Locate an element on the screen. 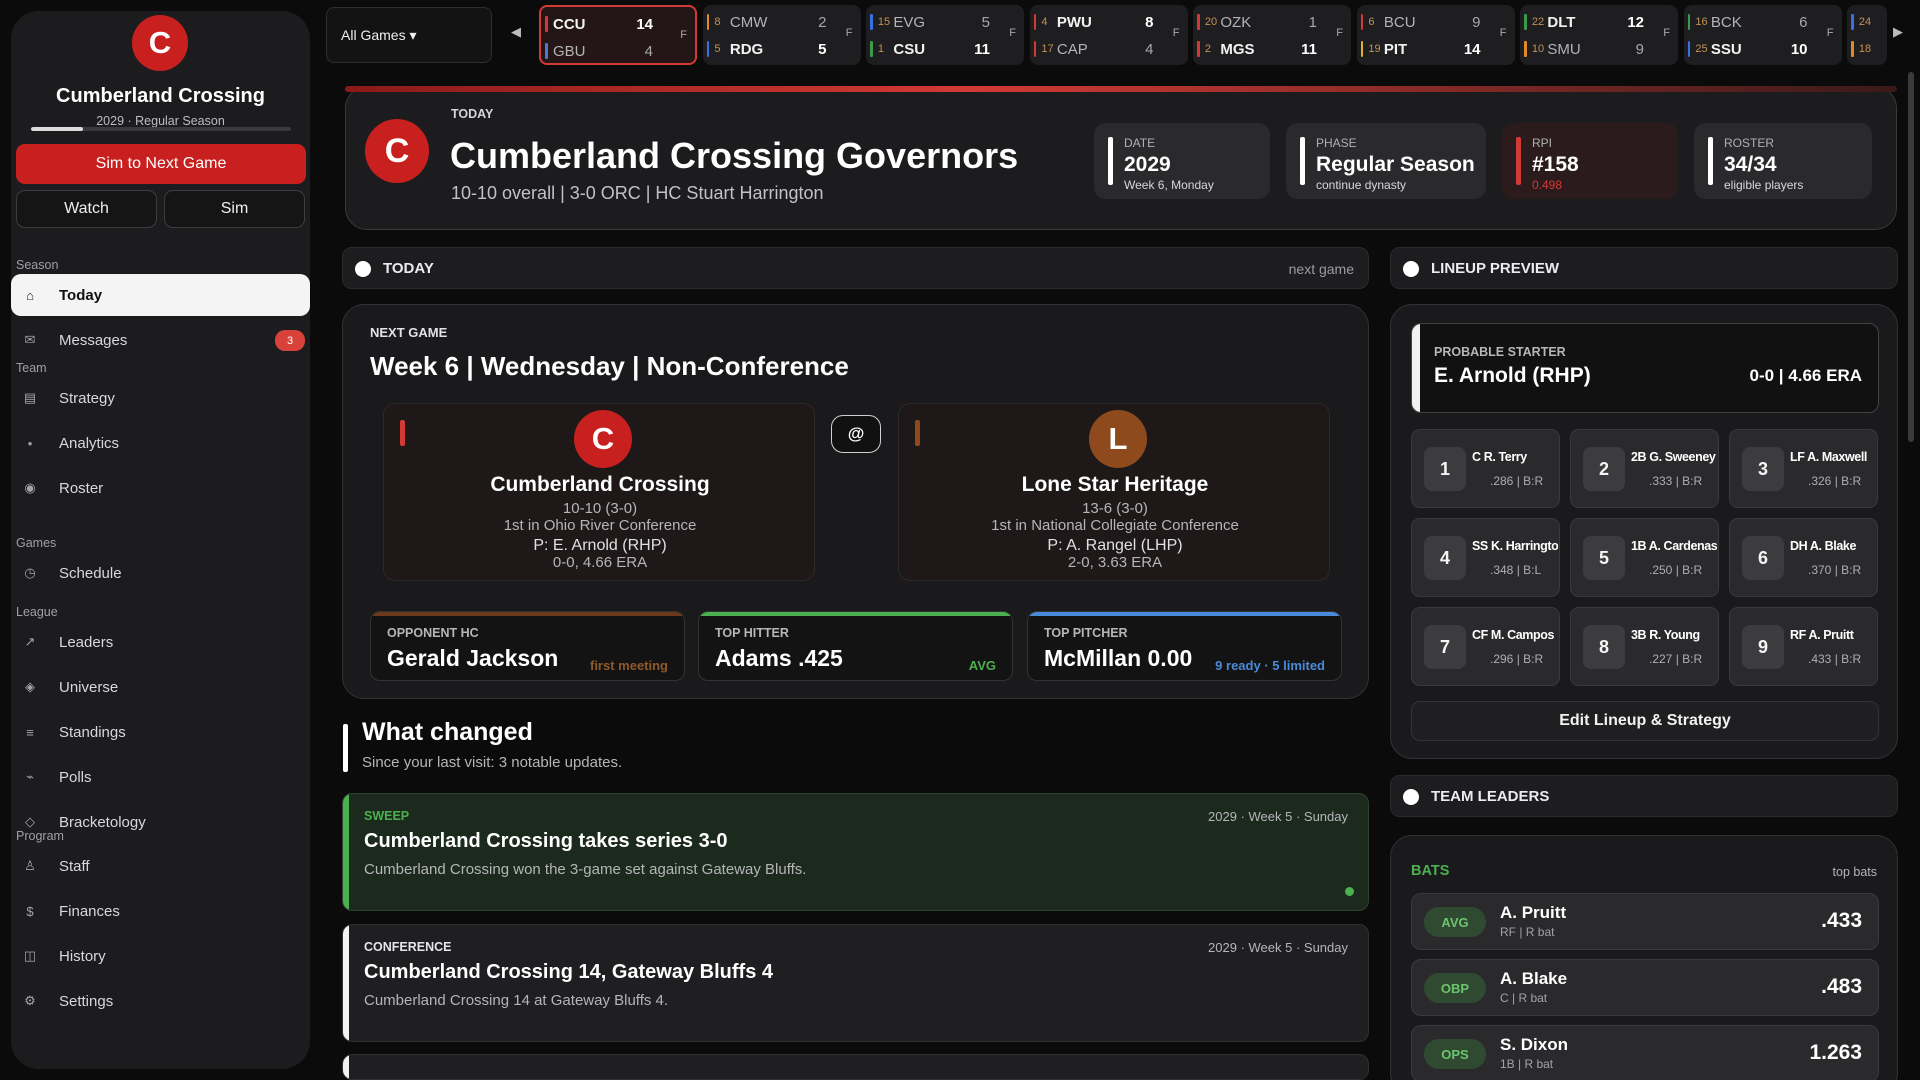 The width and height of the screenshot is (1920, 1080). sidebar-item-standings: ≡ Standings is located at coordinates (160, 732).